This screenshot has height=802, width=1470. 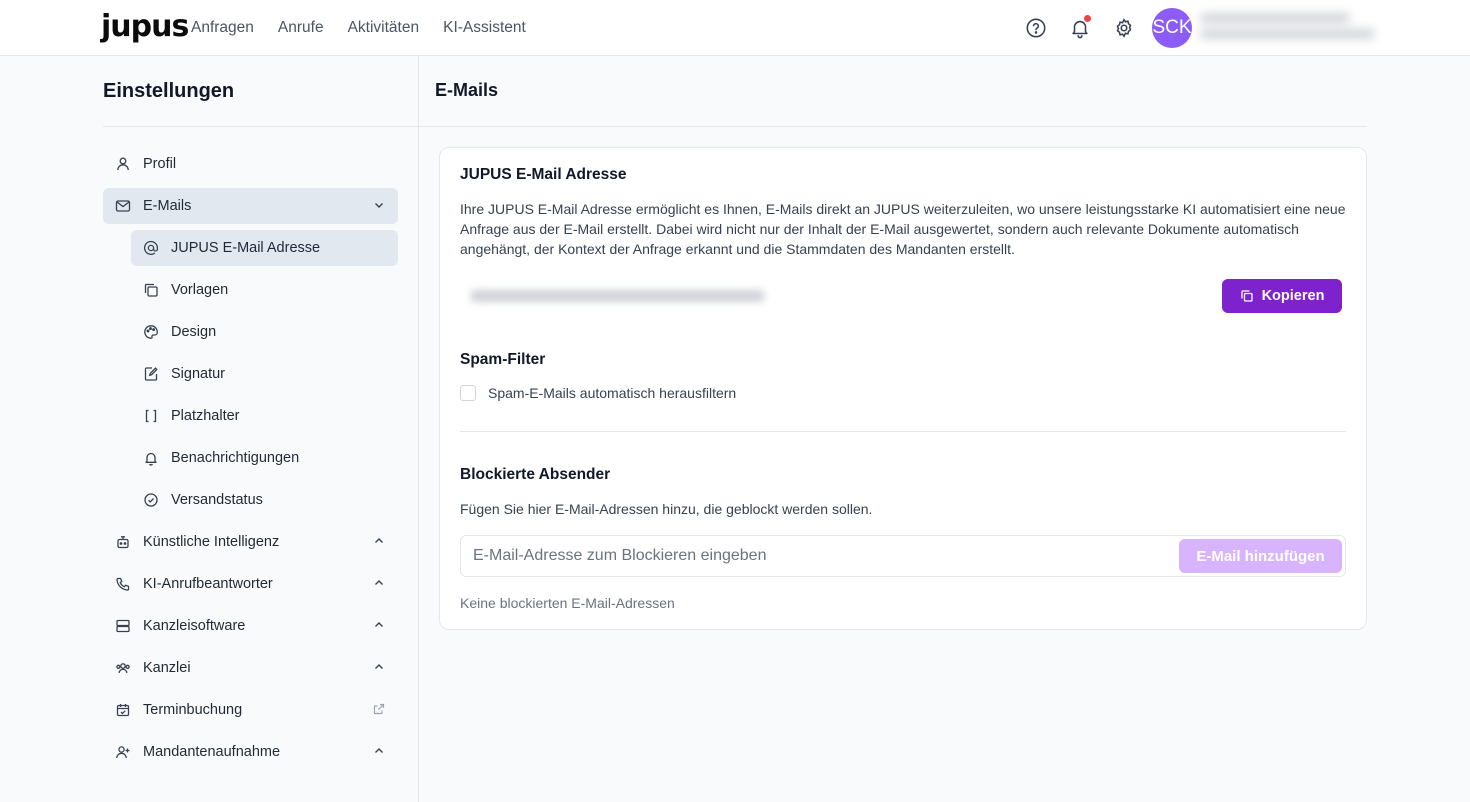 What do you see at coordinates (1293, 296) in the screenshot?
I see `copy-button-label: Kopieren` at bounding box center [1293, 296].